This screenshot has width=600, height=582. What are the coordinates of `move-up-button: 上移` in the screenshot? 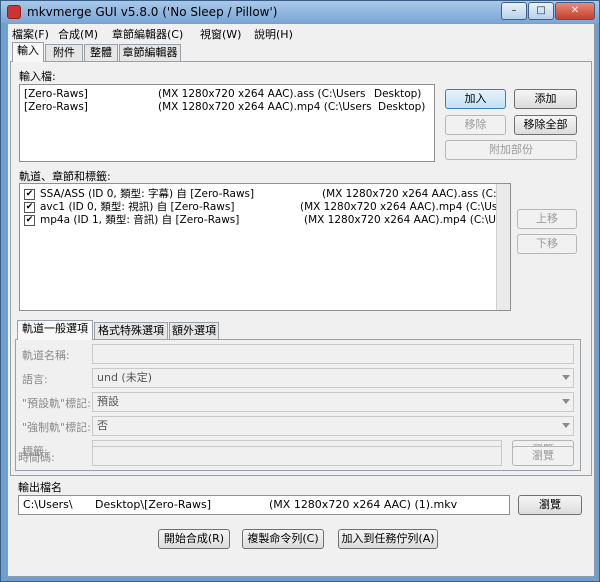 It's located at (547, 219).